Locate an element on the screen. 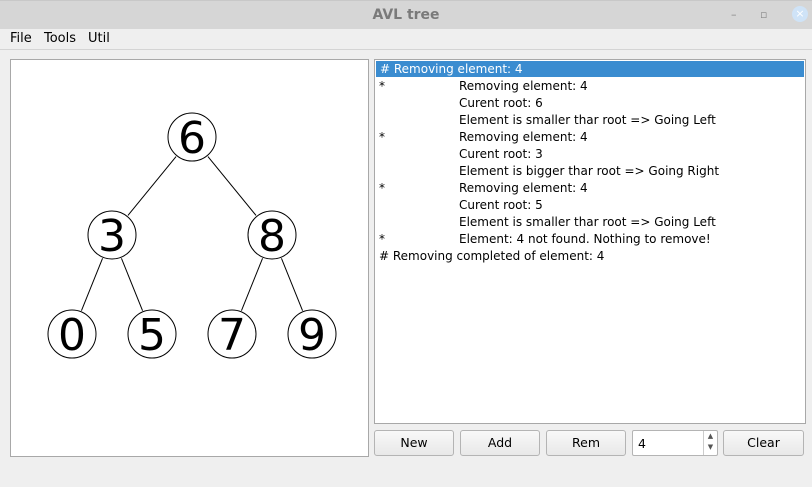 The width and height of the screenshot is (812, 487). log-row: Curent root: 6 is located at coordinates (590, 103).